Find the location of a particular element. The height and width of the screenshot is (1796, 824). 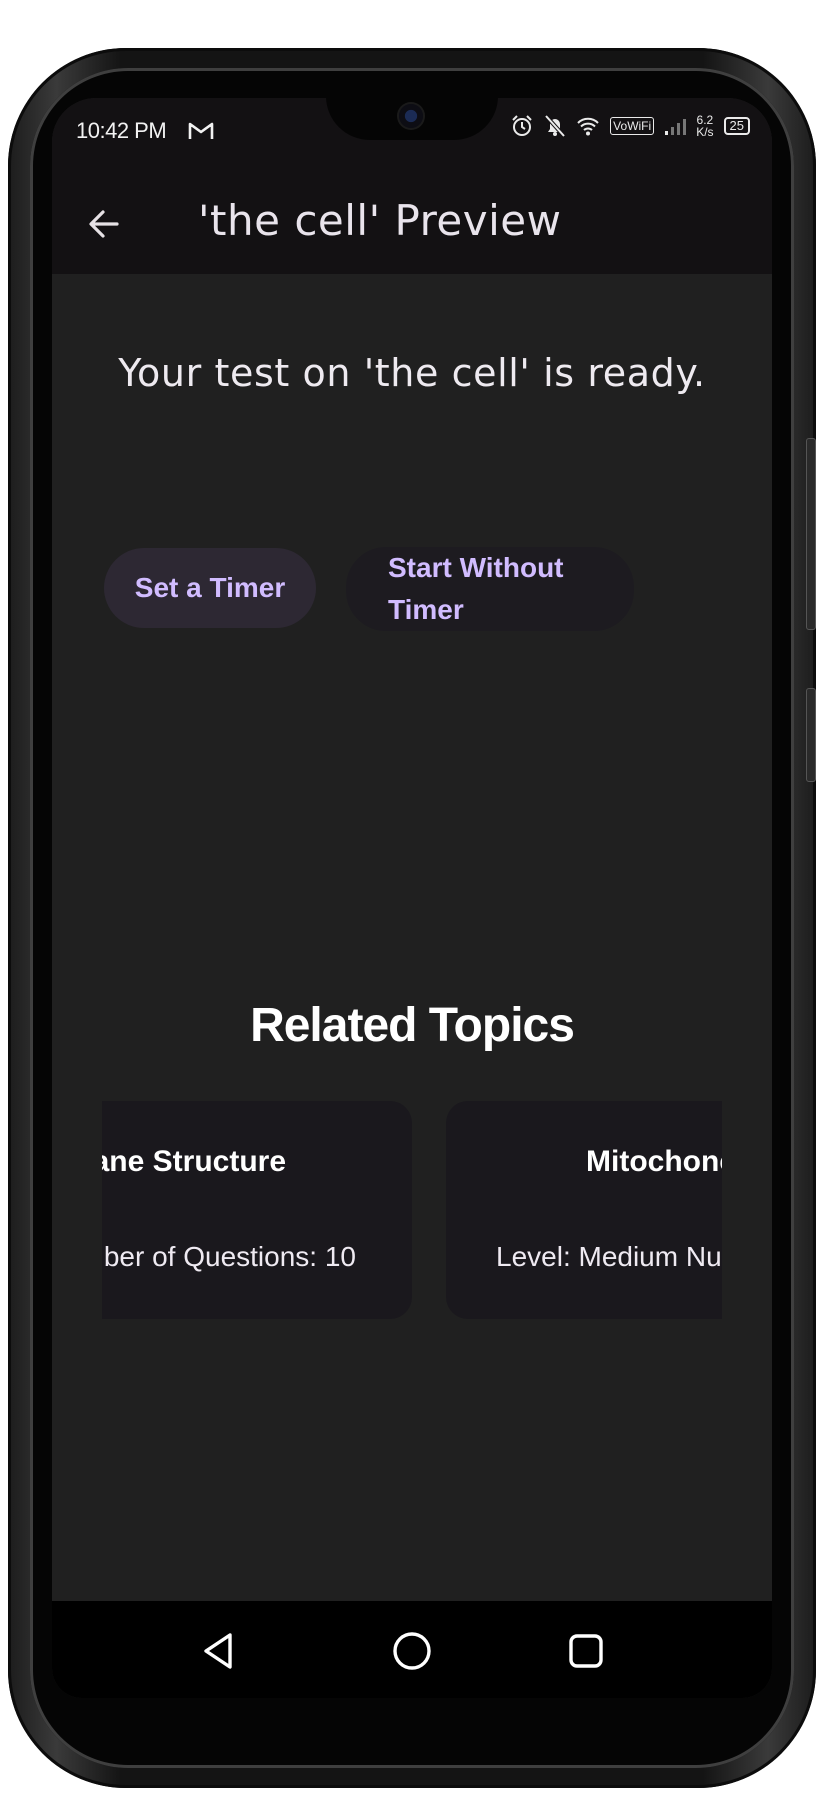

alarm-icon is located at coordinates (522, 126).